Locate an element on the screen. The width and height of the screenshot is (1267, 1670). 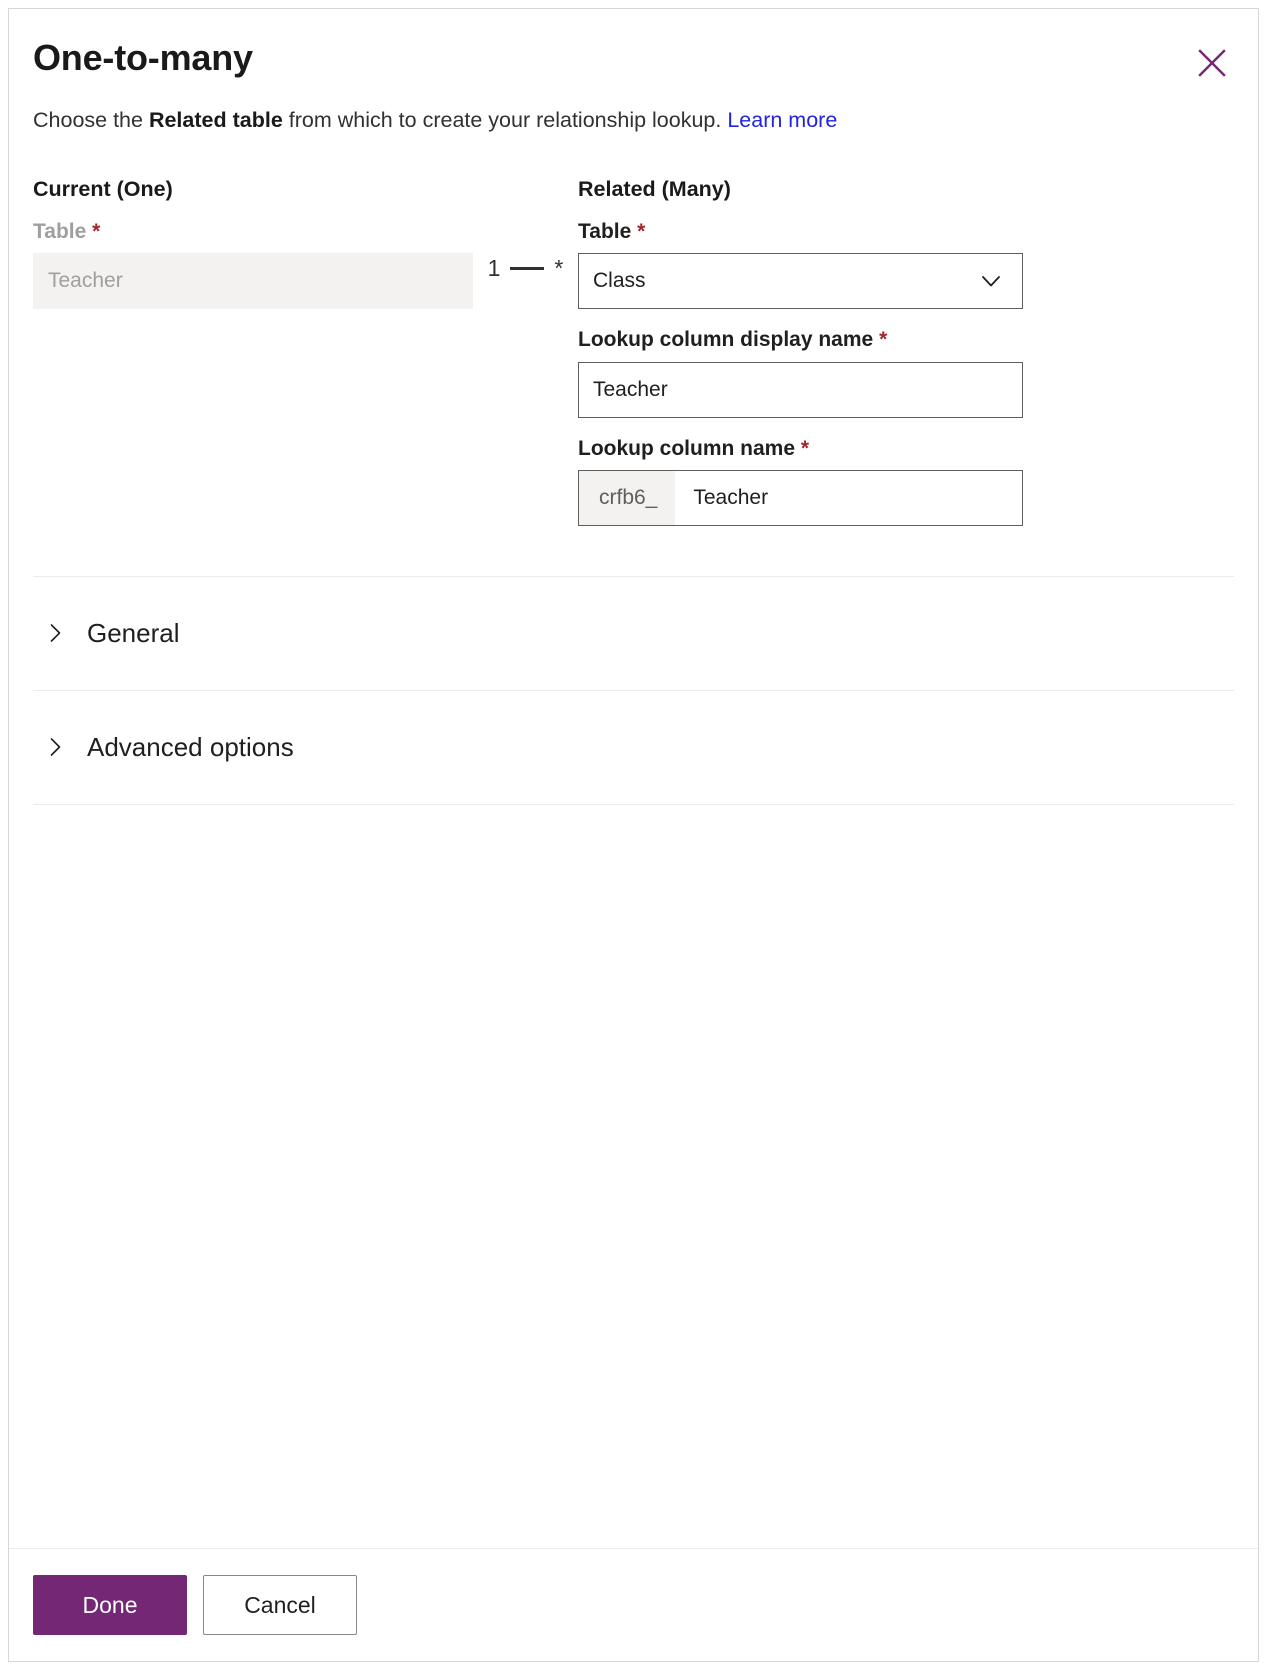
done-button: Done is located at coordinates (110, 1605).